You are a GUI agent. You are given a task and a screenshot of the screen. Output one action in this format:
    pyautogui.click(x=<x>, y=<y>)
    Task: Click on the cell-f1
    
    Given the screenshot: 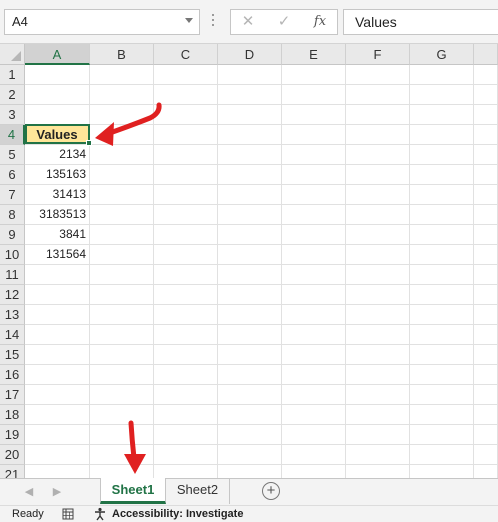 What is the action you would take?
    pyautogui.click(x=378, y=75)
    